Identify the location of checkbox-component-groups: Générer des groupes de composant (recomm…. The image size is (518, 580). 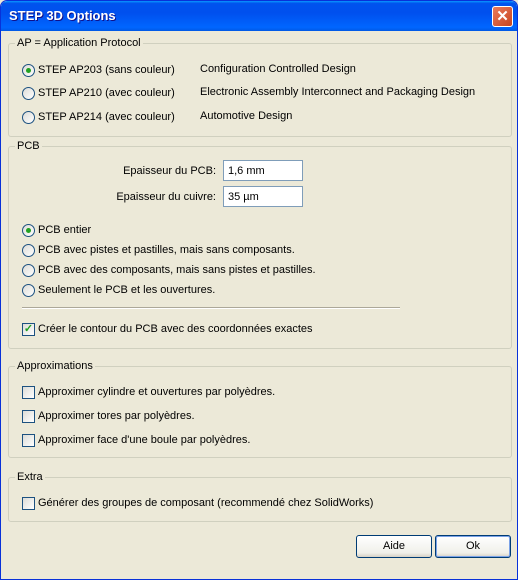
(197, 503).